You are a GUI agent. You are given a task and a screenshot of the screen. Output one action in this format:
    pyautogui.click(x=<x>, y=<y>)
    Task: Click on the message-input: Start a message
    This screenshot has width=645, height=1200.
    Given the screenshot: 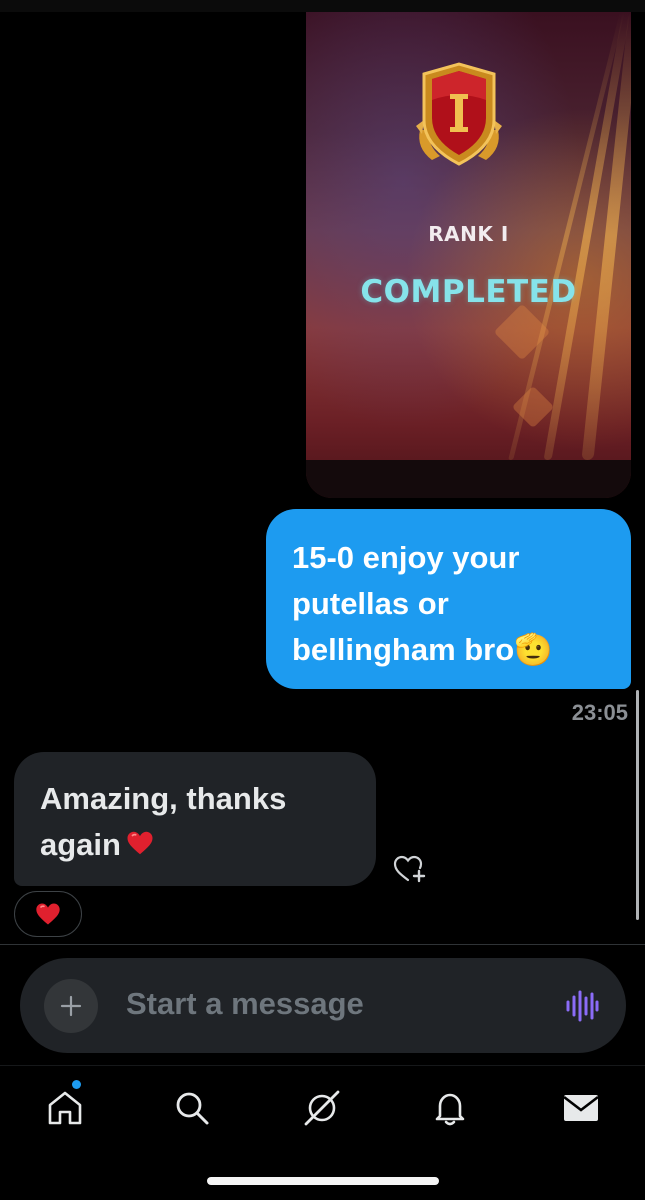 What is the action you would take?
    pyautogui.click(x=245, y=1004)
    